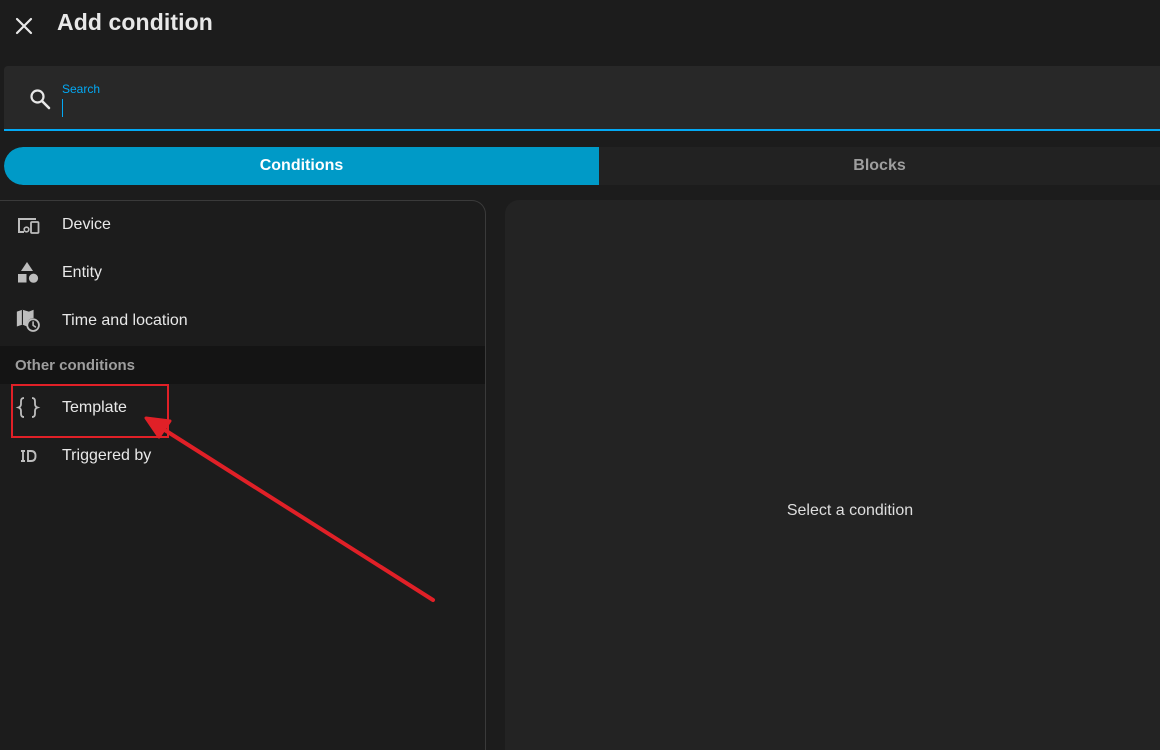 This screenshot has height=750, width=1160. What do you see at coordinates (242, 225) in the screenshot?
I see `list-item-device: Device` at bounding box center [242, 225].